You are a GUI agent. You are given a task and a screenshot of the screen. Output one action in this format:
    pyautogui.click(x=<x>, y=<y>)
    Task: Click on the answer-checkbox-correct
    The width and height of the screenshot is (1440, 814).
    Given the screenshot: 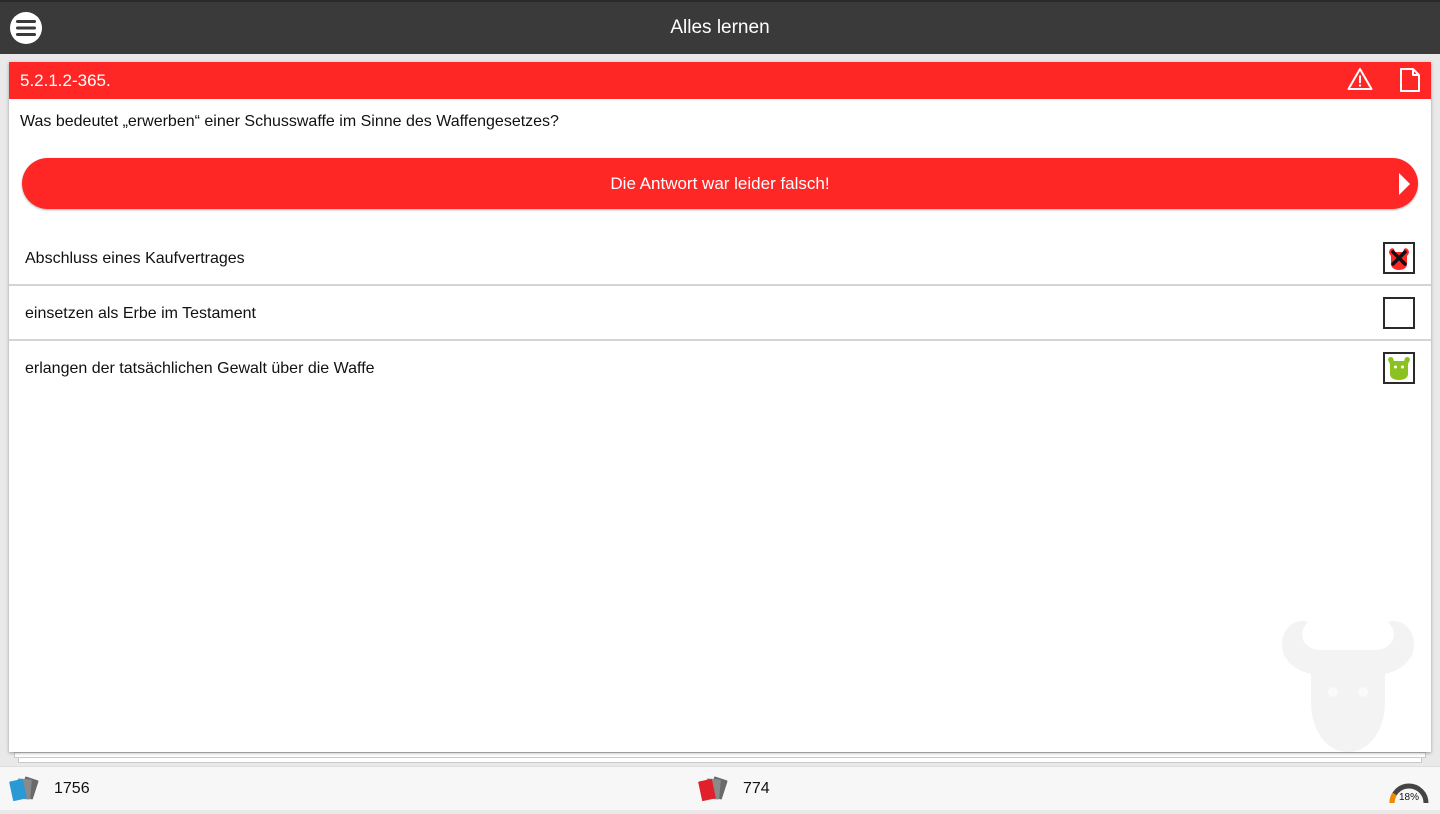 What is the action you would take?
    pyautogui.click(x=1399, y=368)
    